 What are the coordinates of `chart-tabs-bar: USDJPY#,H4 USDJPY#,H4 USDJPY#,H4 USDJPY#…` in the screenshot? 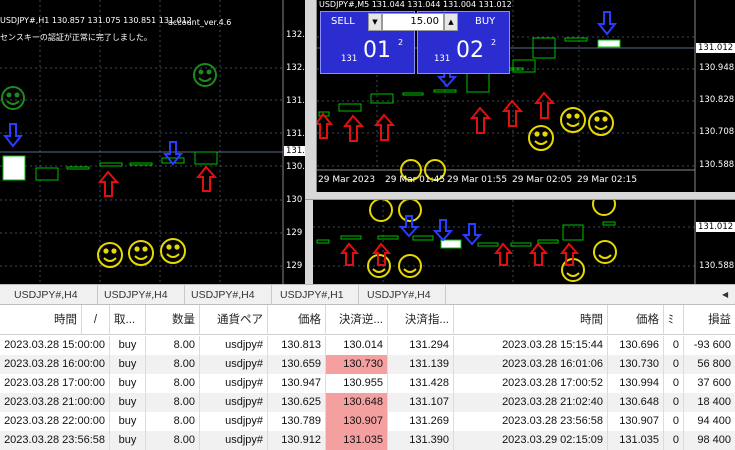 It's located at (367, 294).